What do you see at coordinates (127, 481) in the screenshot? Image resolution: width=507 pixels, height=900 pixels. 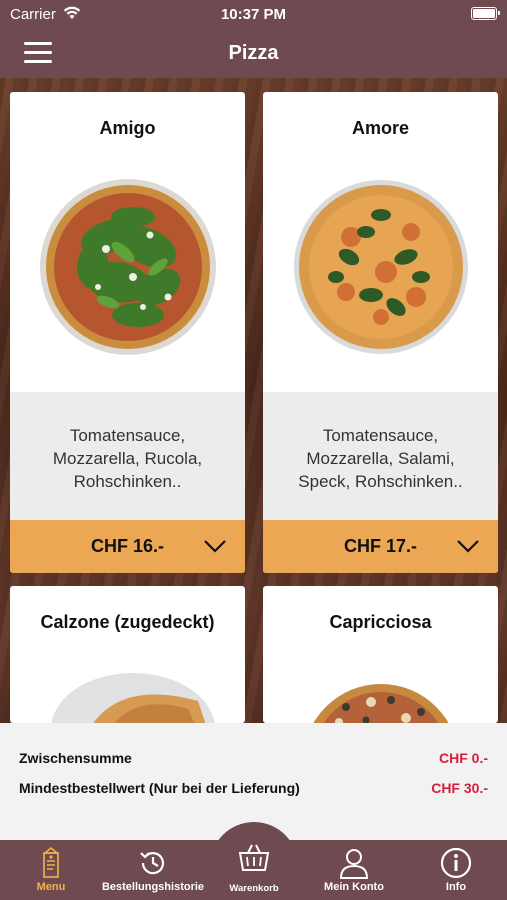 I see `description-line: Rohschinken..` at bounding box center [127, 481].